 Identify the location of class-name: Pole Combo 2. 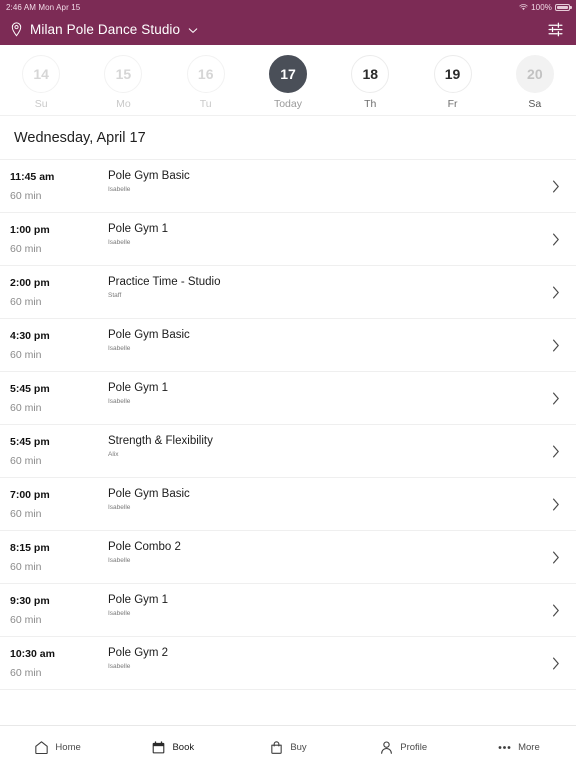
(144, 547).